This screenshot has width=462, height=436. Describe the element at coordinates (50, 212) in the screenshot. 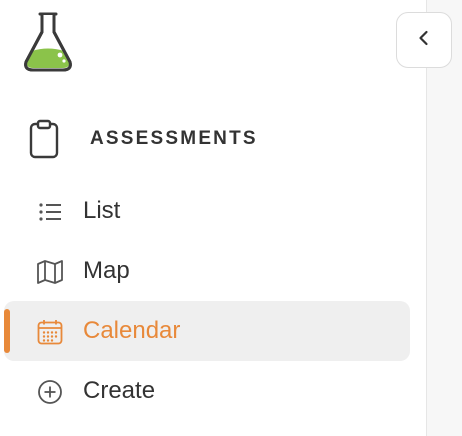

I see `list-icon` at that location.